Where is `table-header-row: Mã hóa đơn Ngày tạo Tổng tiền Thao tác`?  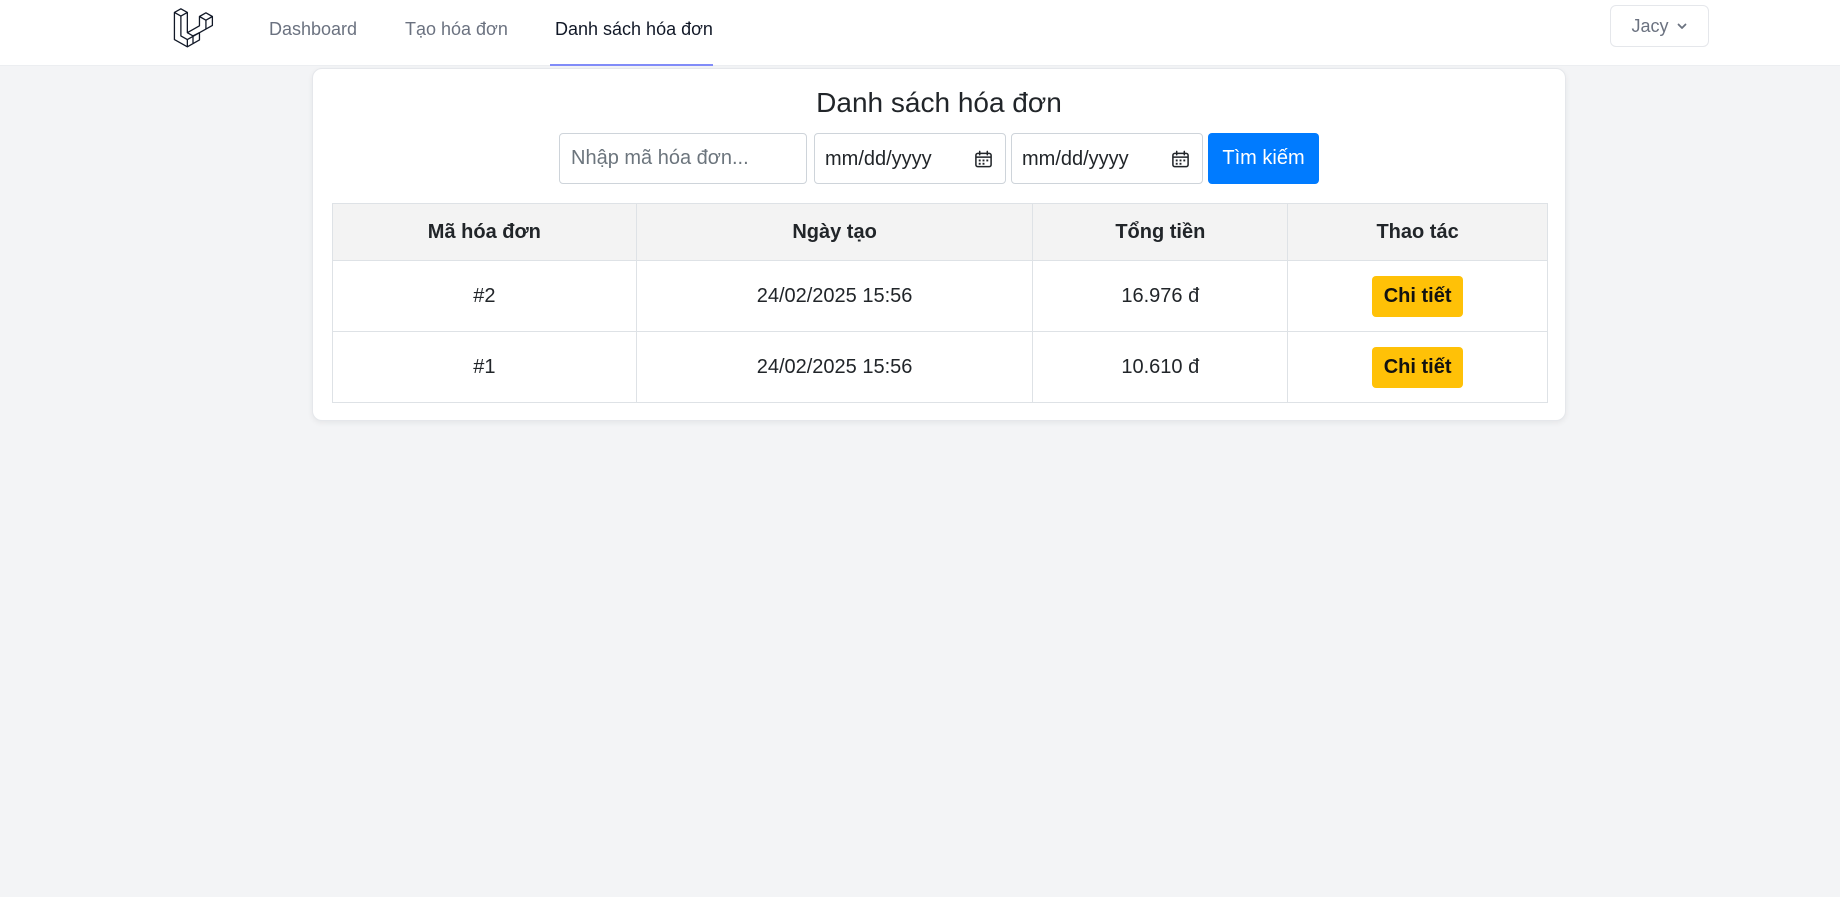 table-header-row: Mã hóa đơn Ngày tạo Tổng tiền Thao tác is located at coordinates (940, 232).